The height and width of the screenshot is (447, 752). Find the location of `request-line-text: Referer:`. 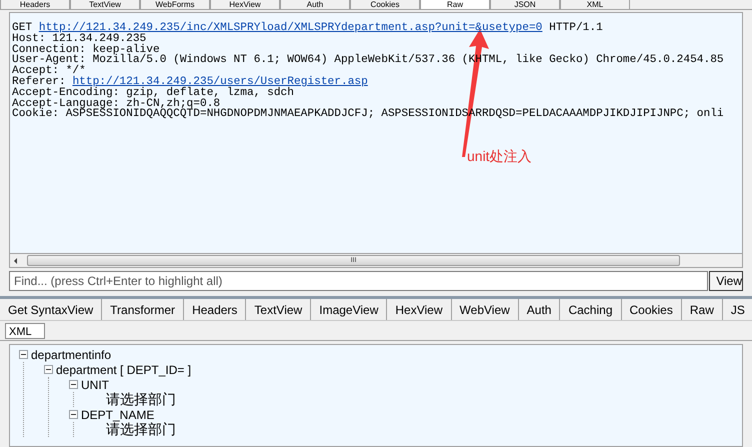

request-line-text: Referer: is located at coordinates (39, 82).